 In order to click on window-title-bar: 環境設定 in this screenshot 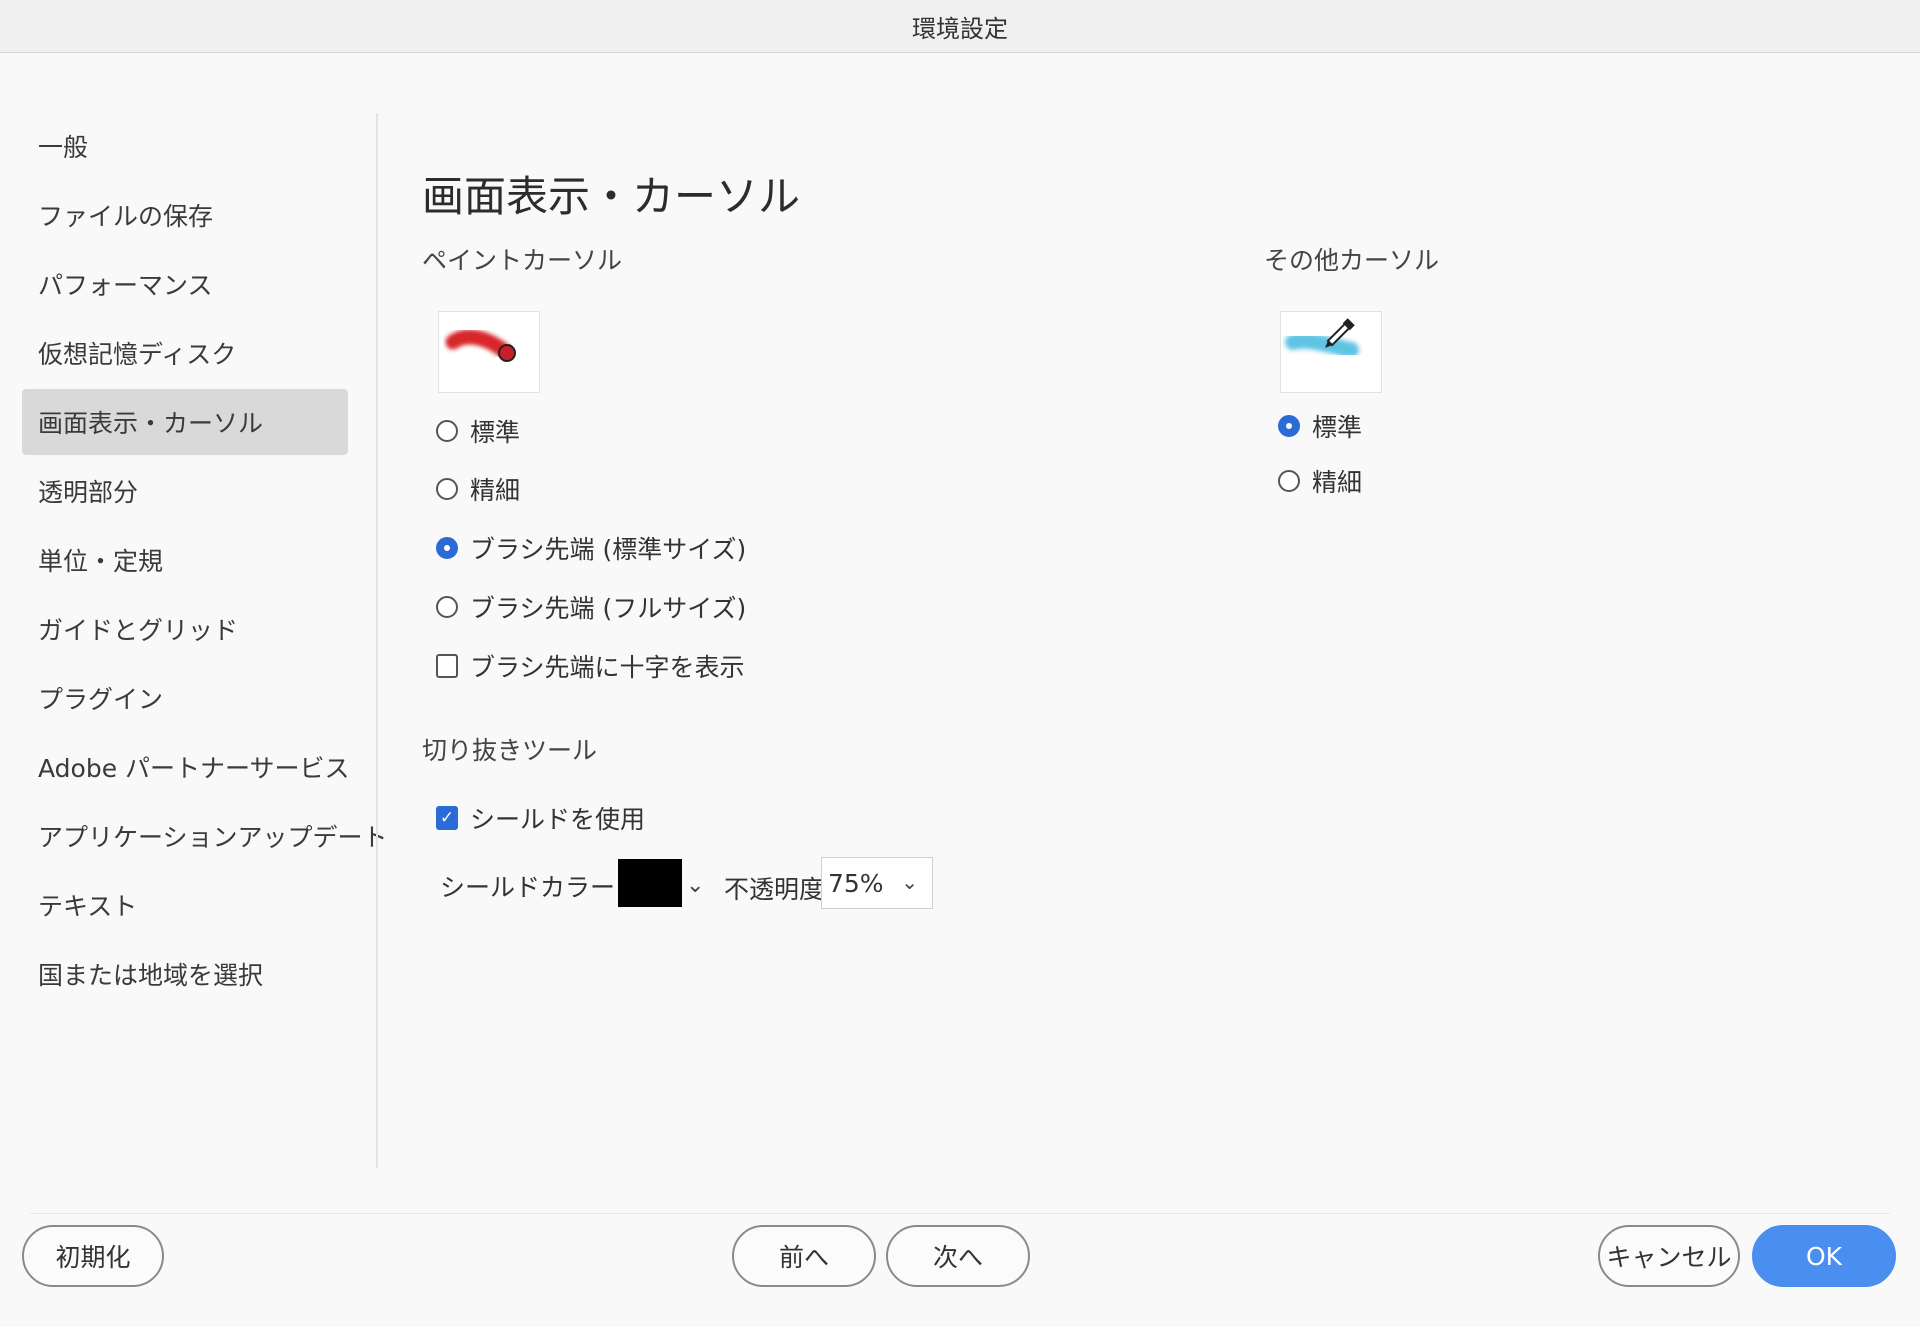, I will do `click(960, 26)`.